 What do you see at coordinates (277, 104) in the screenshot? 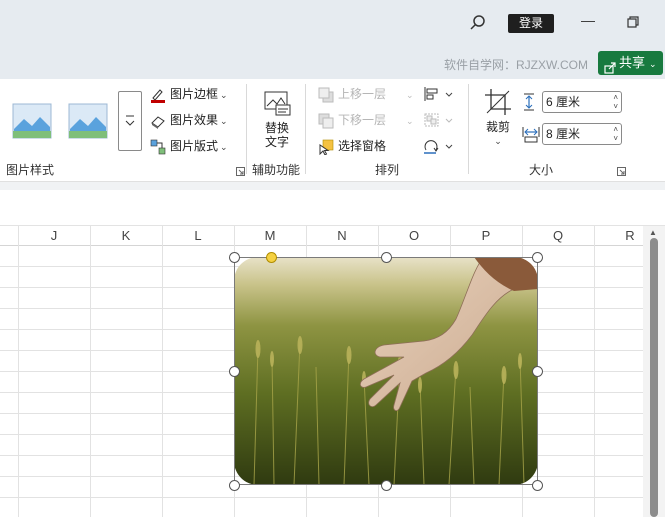
I see `alt-text-icon` at bounding box center [277, 104].